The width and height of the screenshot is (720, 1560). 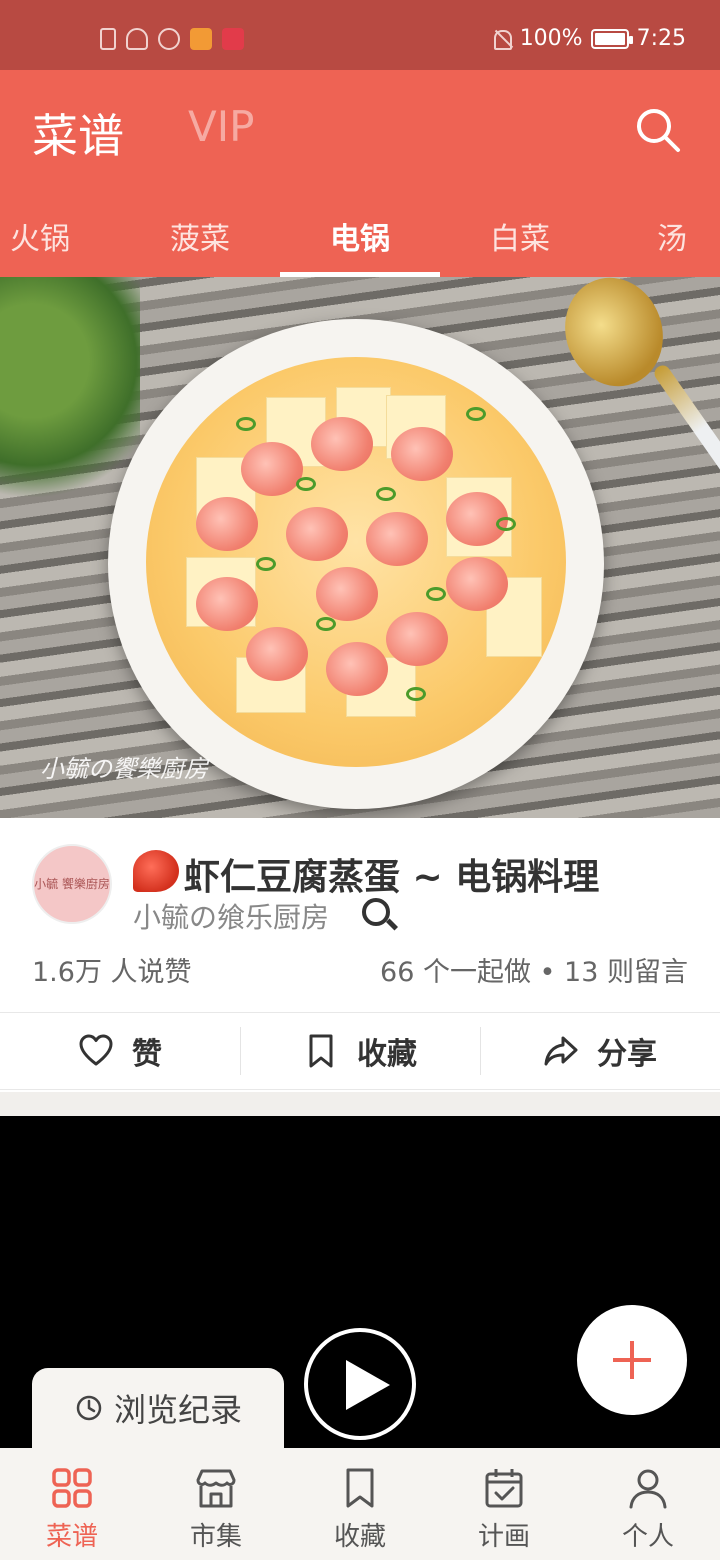 I want to click on collect-button: 收藏, so click(x=360, y=1051).